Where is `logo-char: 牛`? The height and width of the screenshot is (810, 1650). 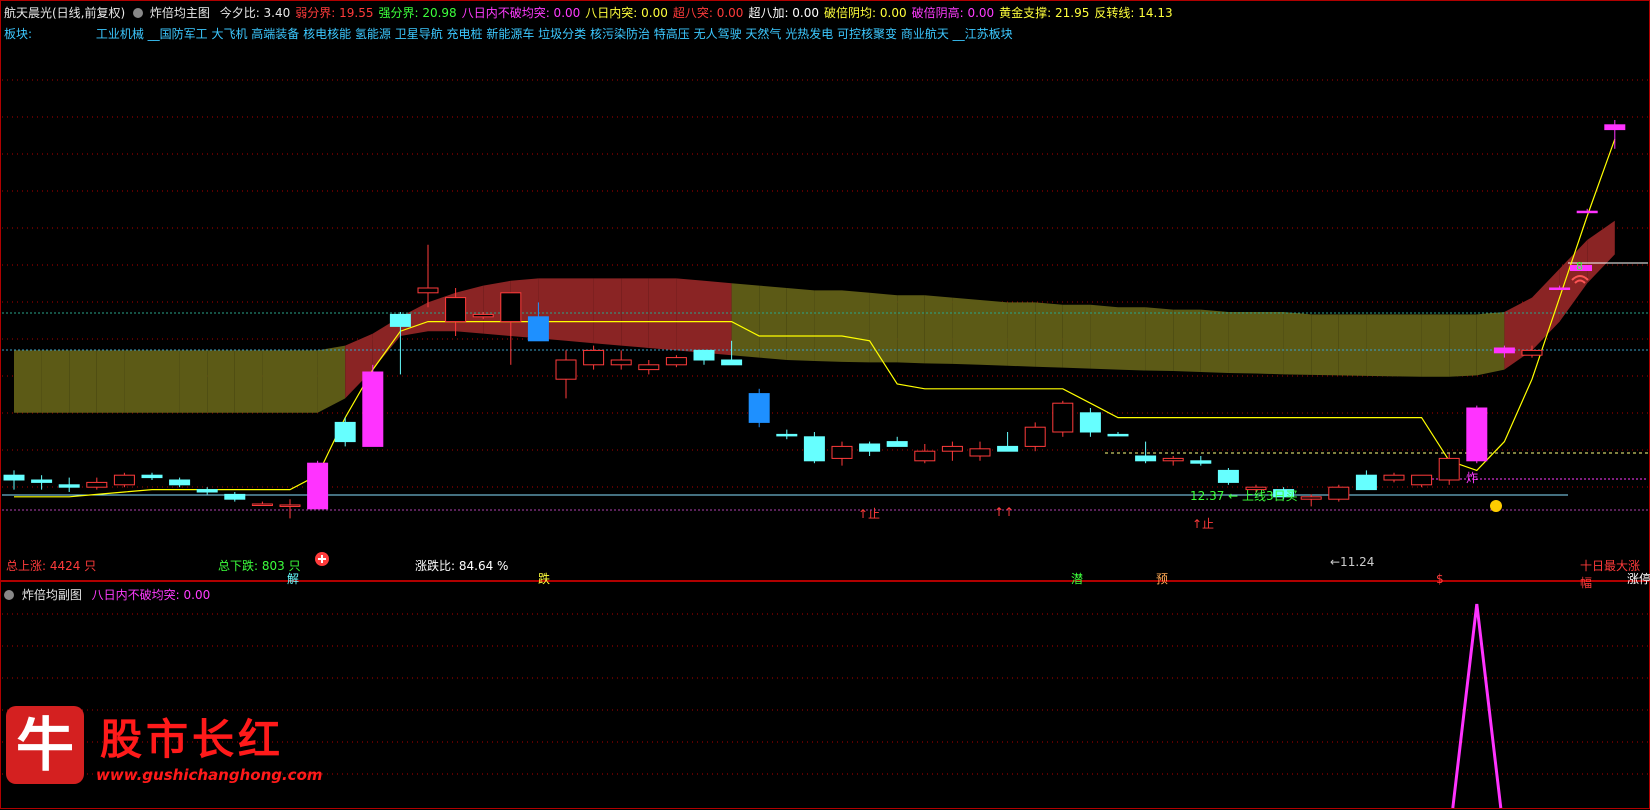 logo-char: 牛 is located at coordinates (44, 745).